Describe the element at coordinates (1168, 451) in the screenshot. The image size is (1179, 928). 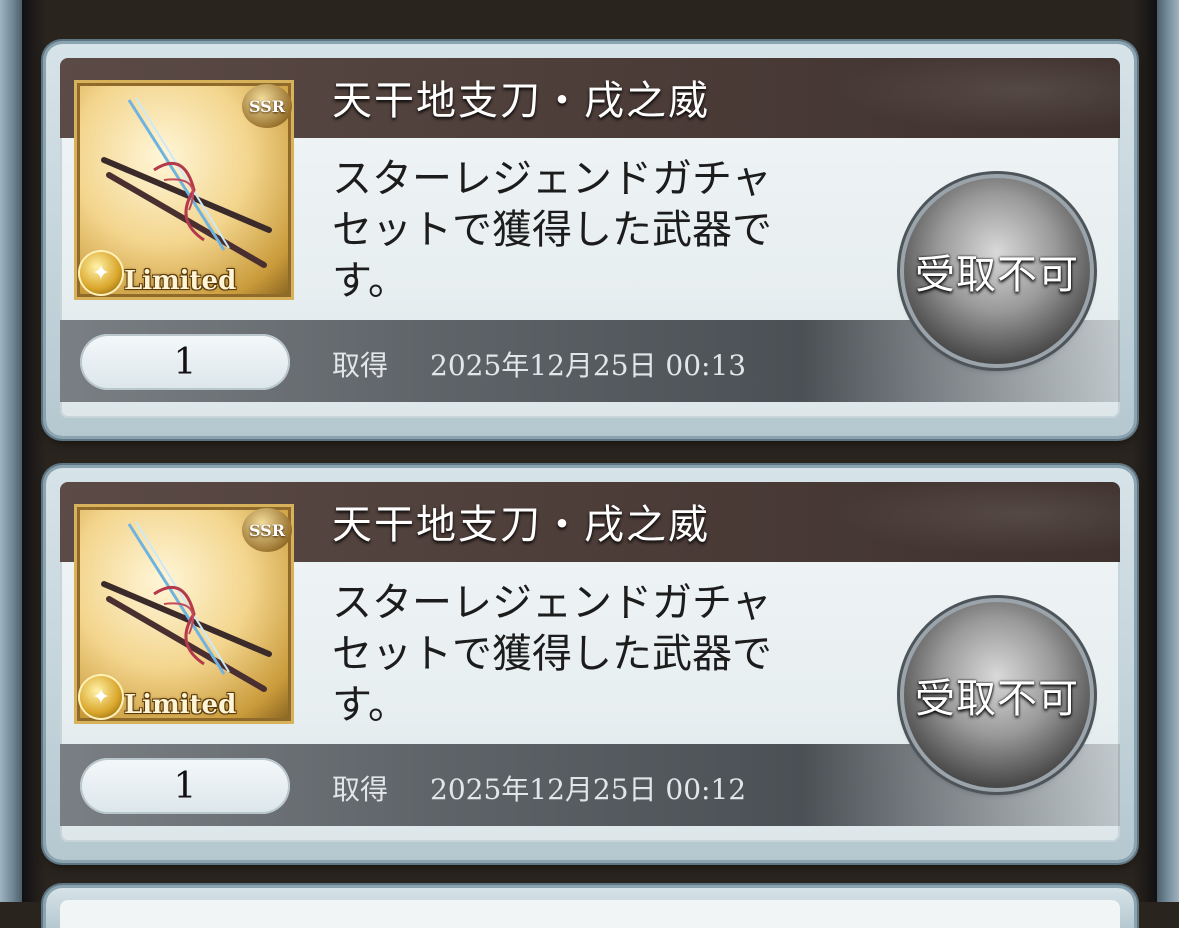
I see `frame-right` at that location.